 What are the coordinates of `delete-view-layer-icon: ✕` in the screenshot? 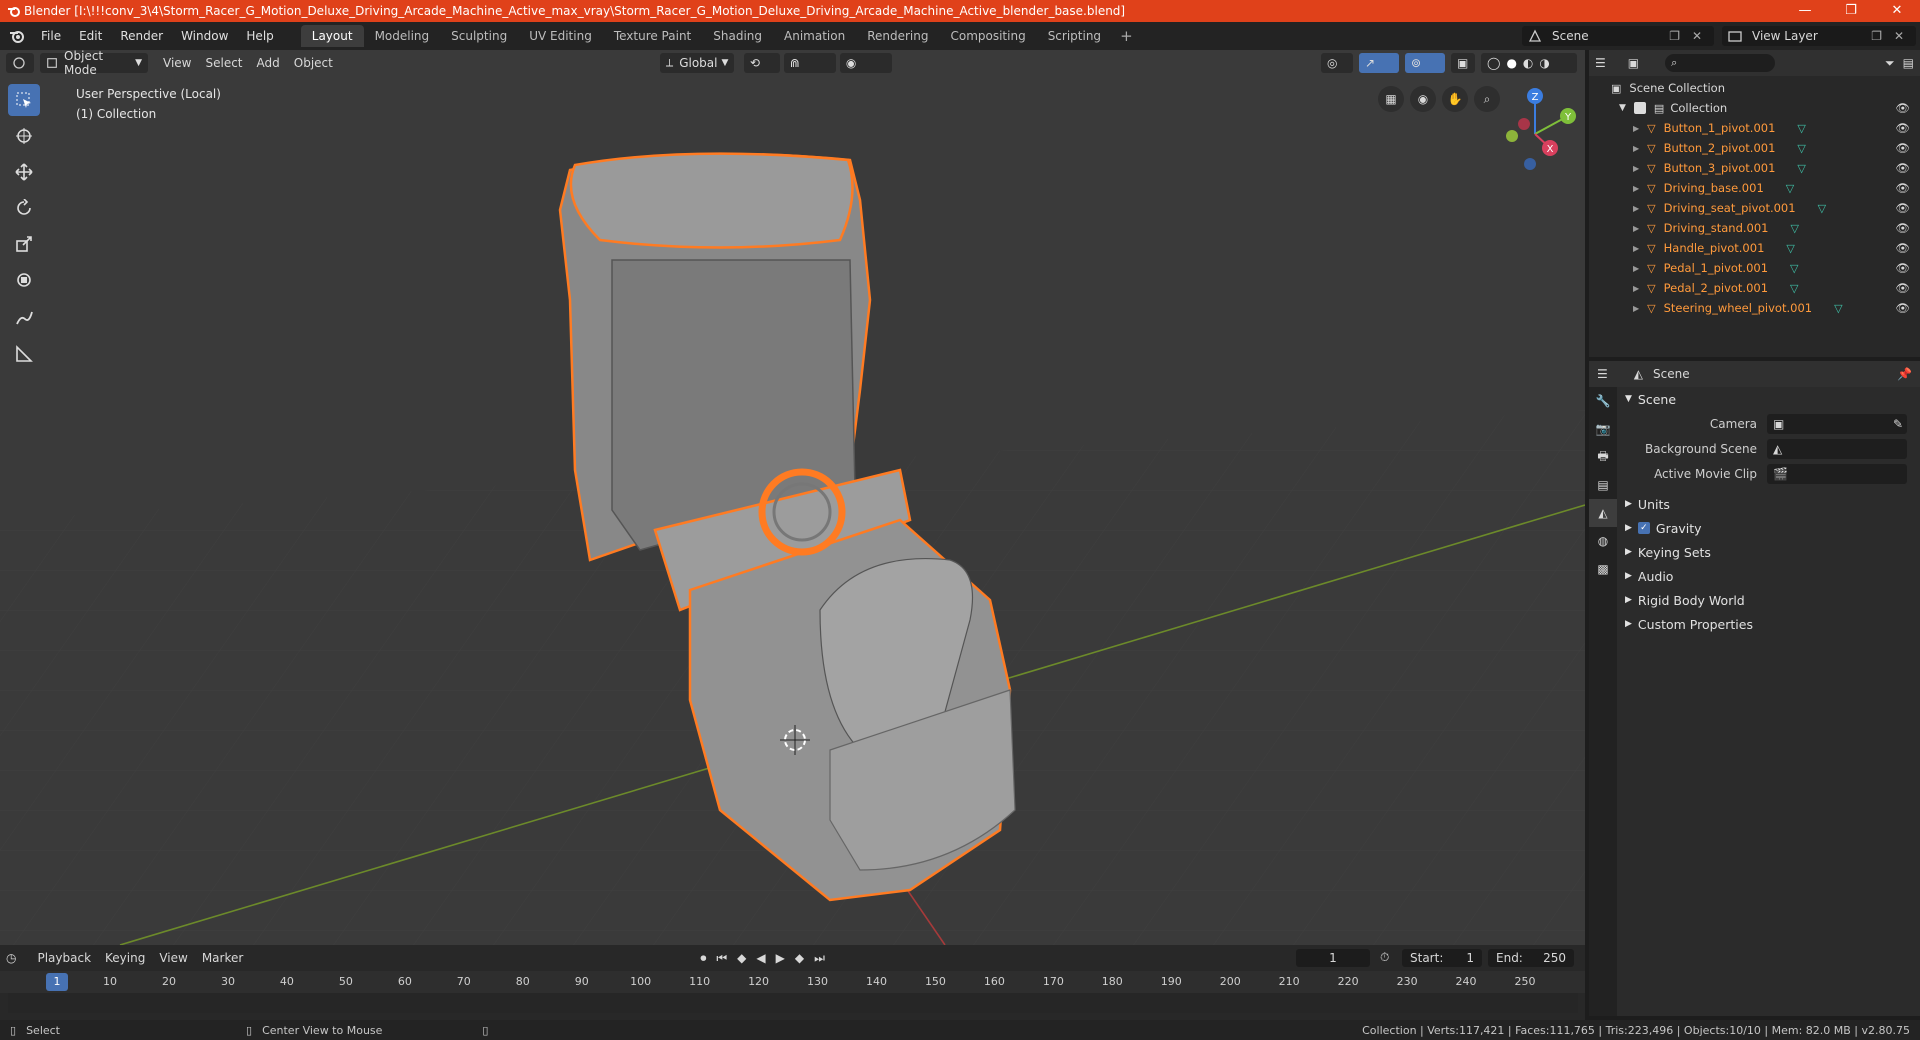 It's located at (1899, 36).